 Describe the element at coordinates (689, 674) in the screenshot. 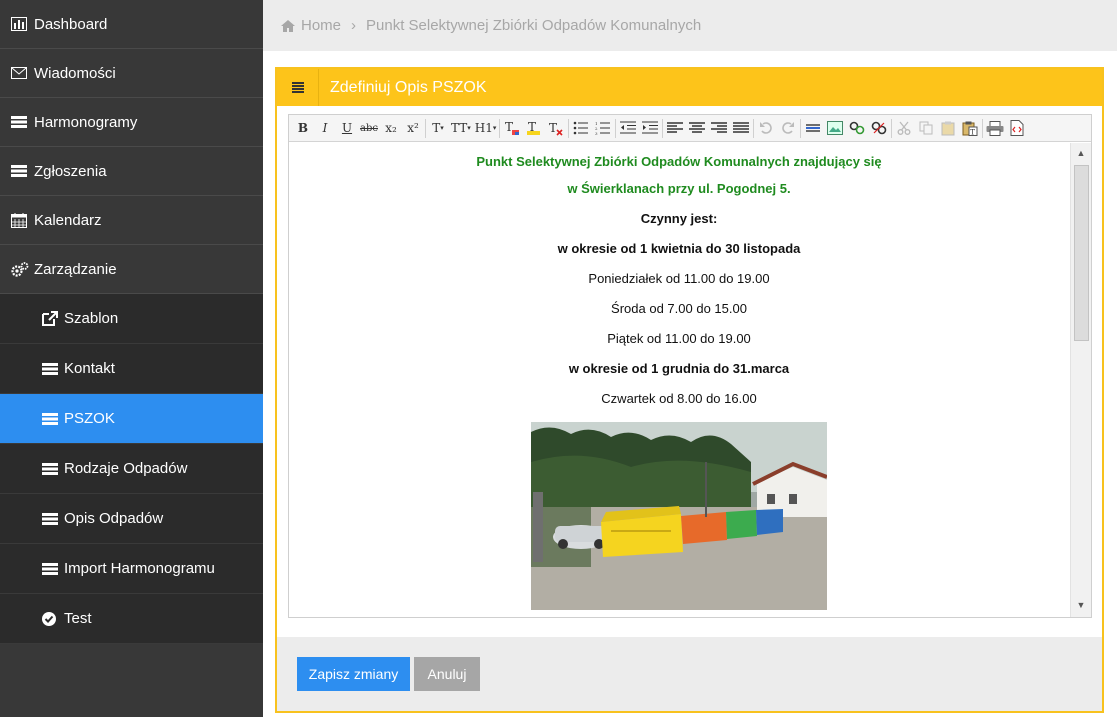

I see `panel-footer: Zapisz zmiany Anuluj` at that location.